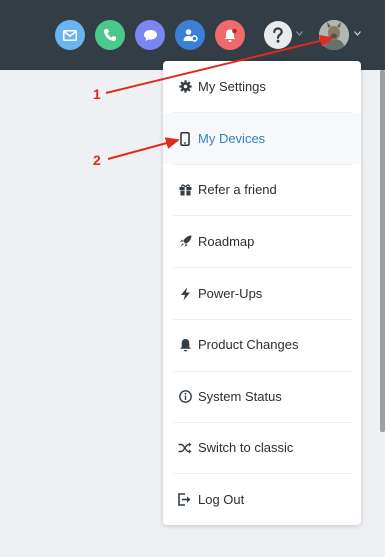 The height and width of the screenshot is (557, 385). I want to click on menu-item-my-settings: My Settings, so click(262, 86).